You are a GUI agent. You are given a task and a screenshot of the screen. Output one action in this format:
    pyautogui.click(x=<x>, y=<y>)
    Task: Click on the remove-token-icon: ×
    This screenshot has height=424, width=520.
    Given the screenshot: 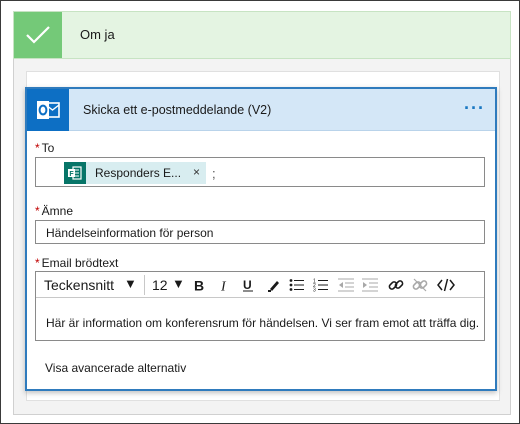 What is the action you would take?
    pyautogui.click(x=196, y=172)
    